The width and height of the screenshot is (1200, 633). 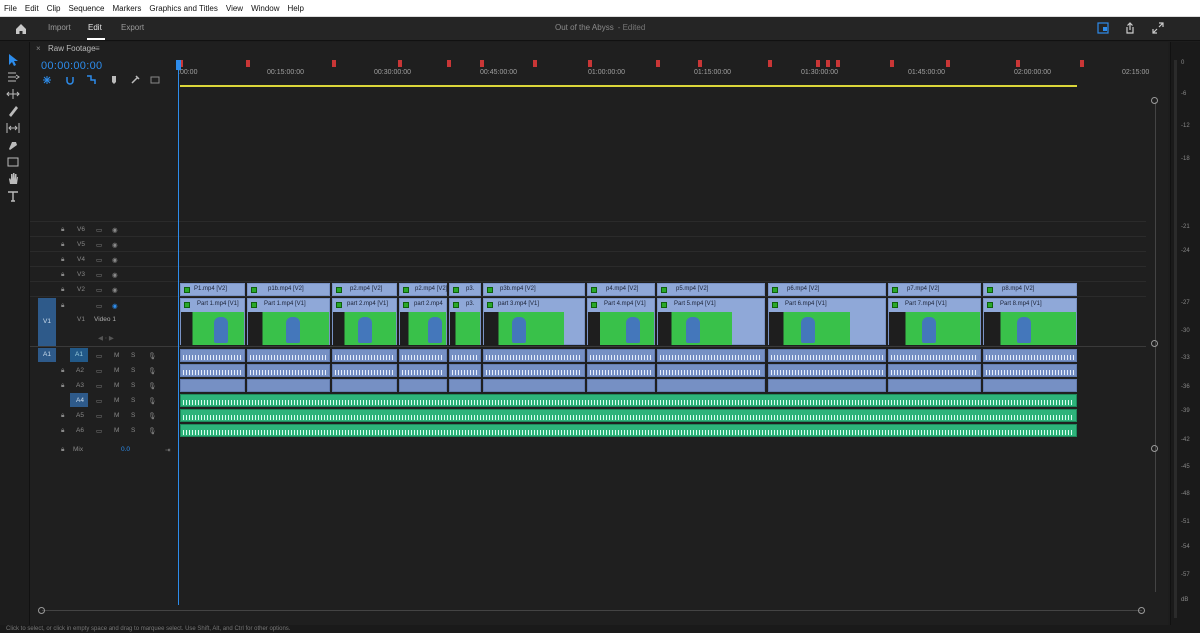 What do you see at coordinates (70, 80) in the screenshot?
I see `snap-icon` at bounding box center [70, 80].